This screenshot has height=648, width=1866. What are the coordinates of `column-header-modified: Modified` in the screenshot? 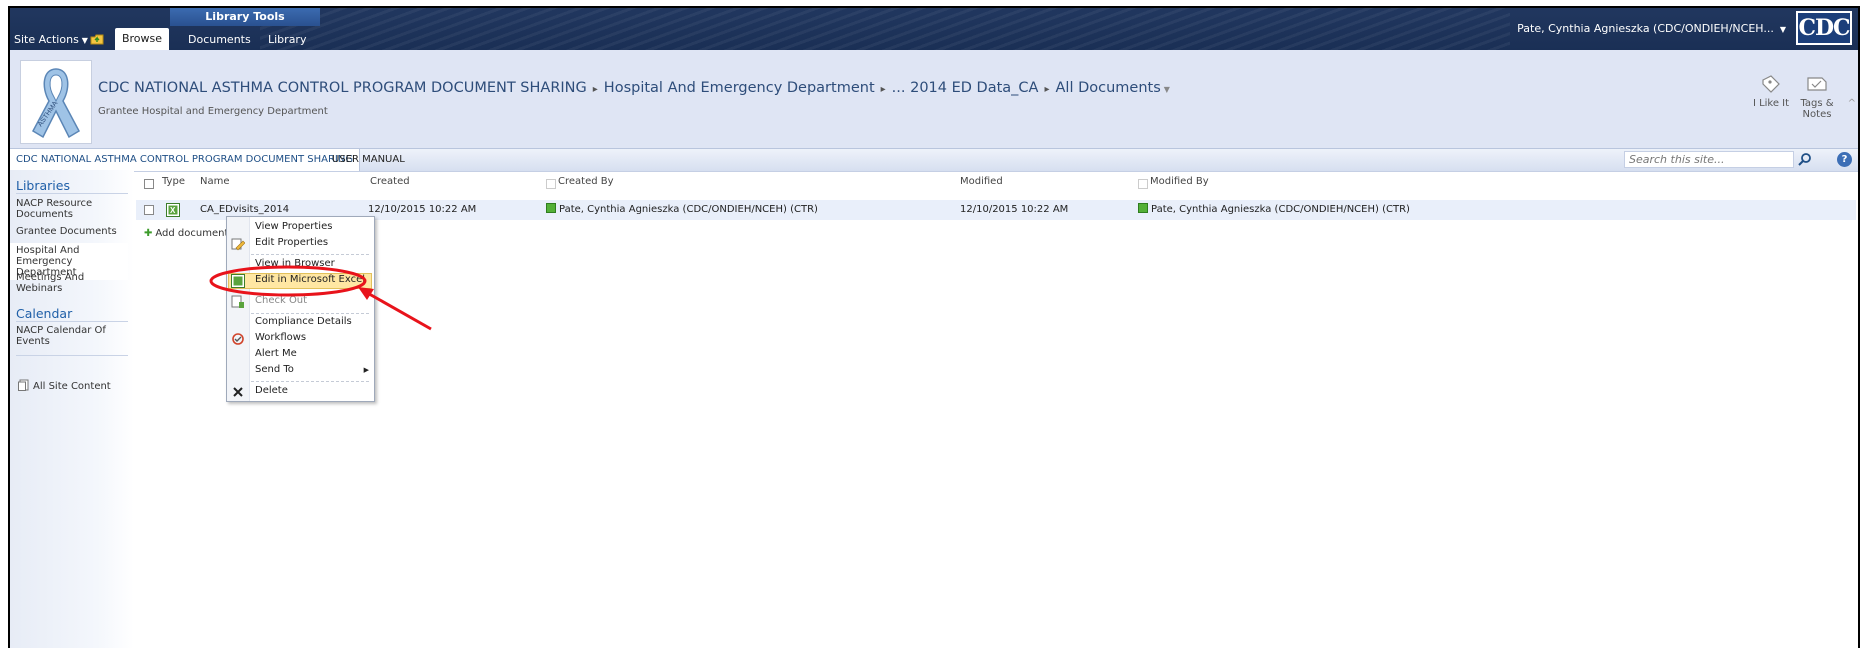 It's located at (981, 181).